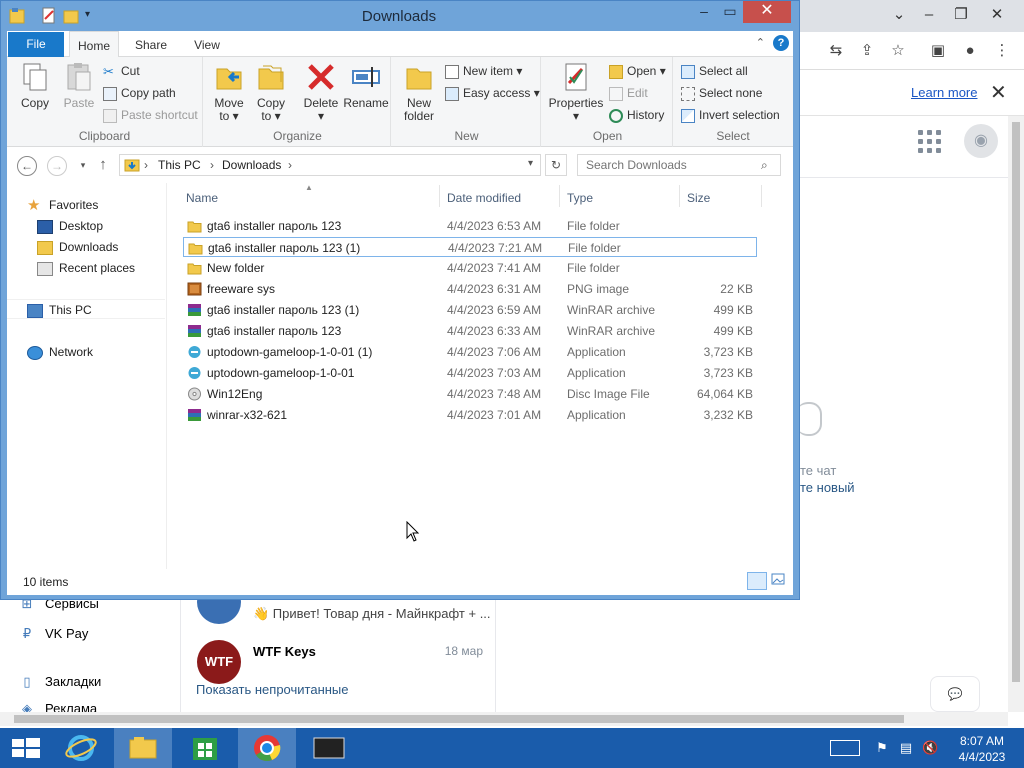  Describe the element at coordinates (730, 12) in the screenshot. I see `maximize-button: ▭` at that location.